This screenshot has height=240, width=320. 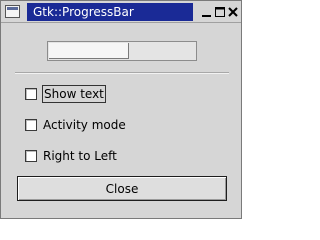 What do you see at coordinates (220, 12) in the screenshot?
I see `maximize-icon` at bounding box center [220, 12].